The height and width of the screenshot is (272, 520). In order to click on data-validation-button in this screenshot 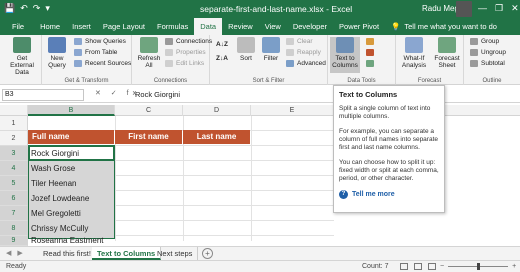, I will do `click(370, 63)`.